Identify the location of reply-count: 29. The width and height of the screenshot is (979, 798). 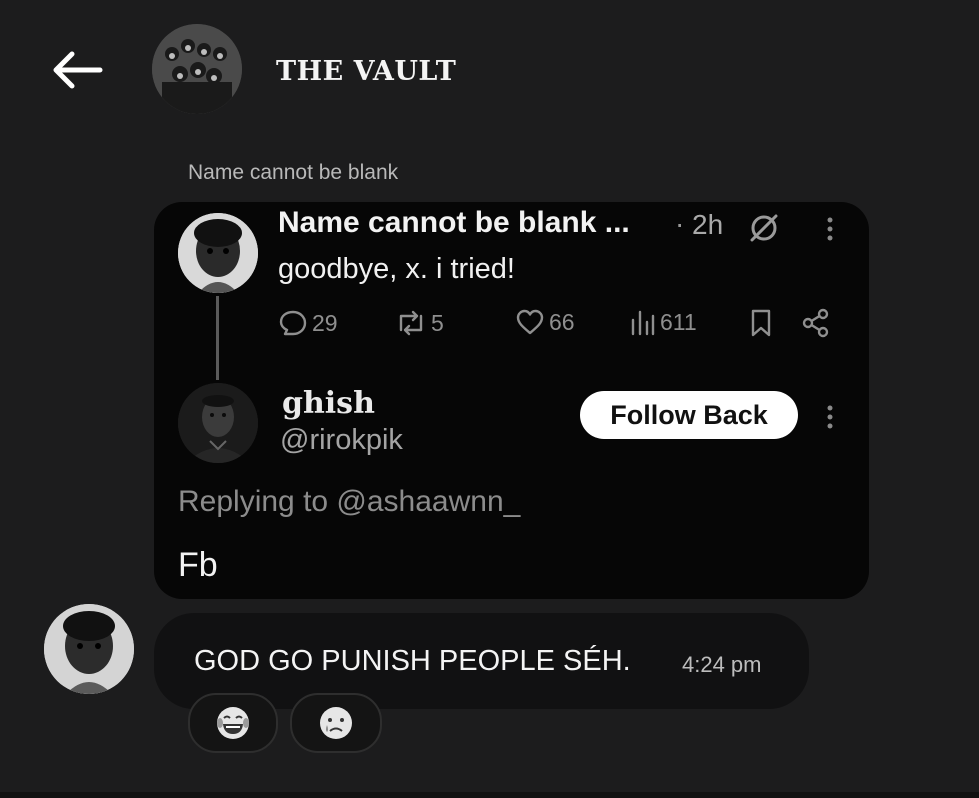
(325, 322).